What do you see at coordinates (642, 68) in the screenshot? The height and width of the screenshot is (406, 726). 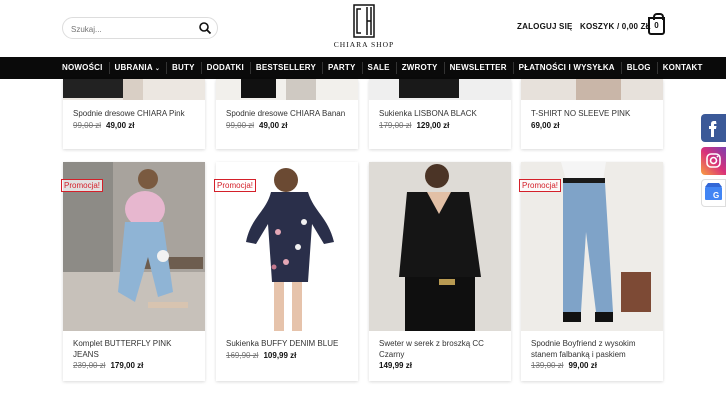 I see `nav-item-blog: BLOG` at bounding box center [642, 68].